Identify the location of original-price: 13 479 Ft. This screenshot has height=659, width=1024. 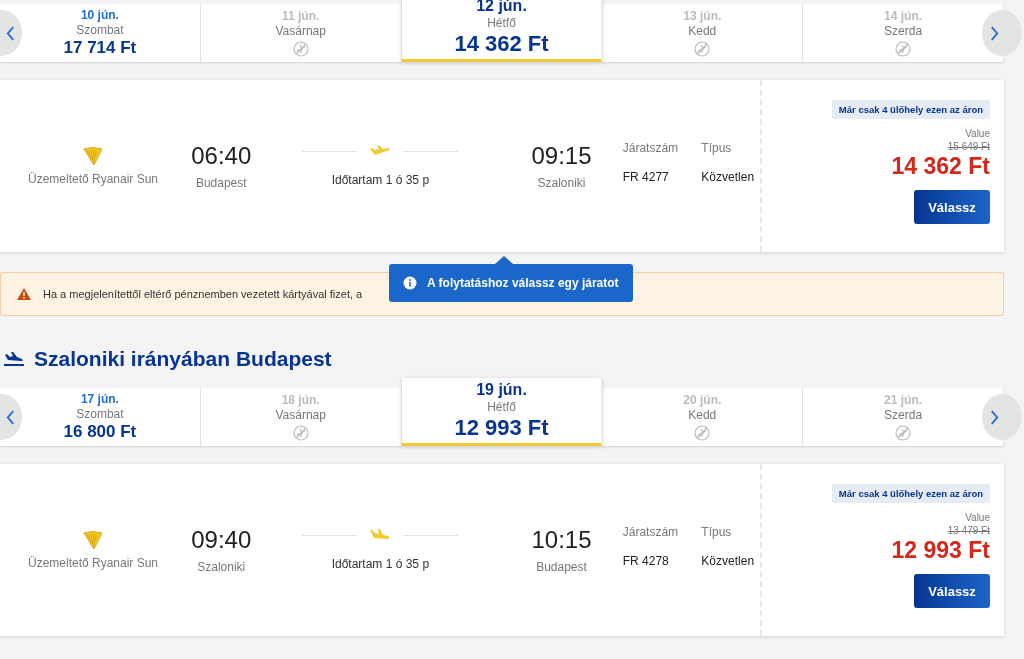
(968, 530).